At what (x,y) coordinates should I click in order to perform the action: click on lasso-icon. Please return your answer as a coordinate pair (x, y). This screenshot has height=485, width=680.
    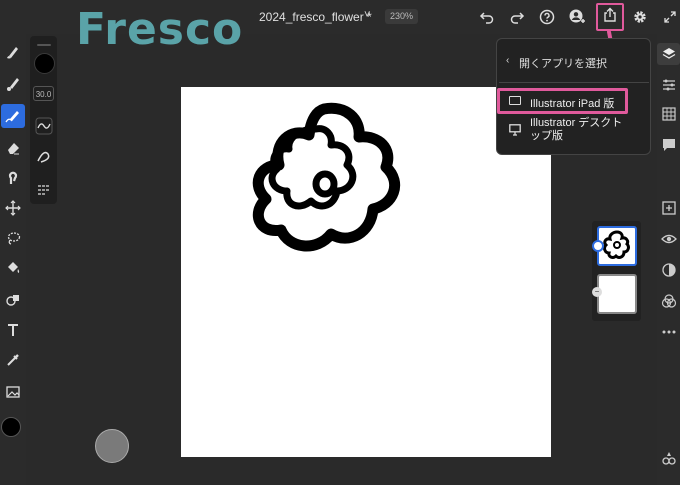
    Looking at the image, I should click on (13, 238).